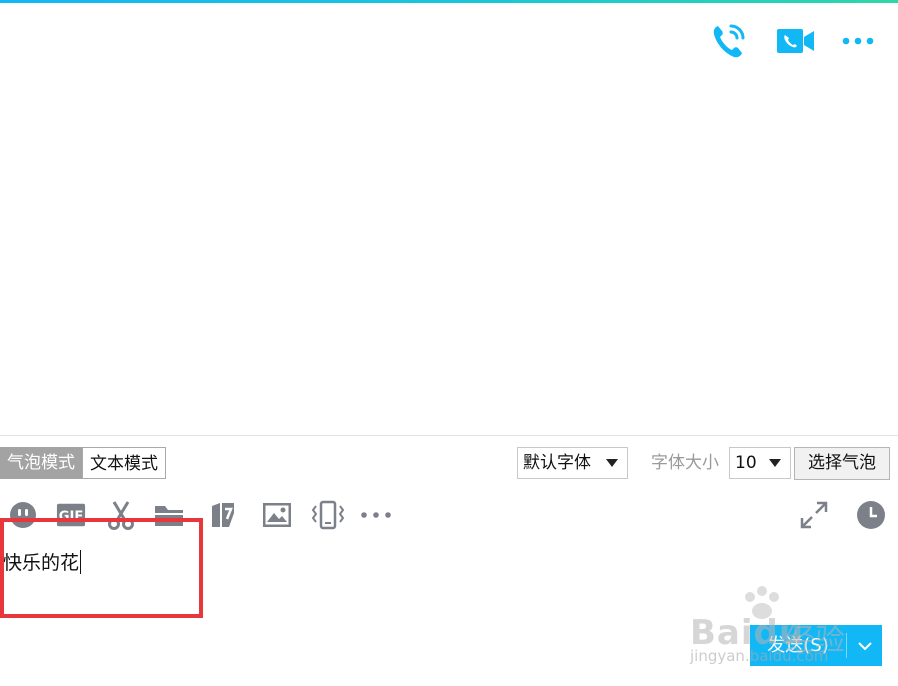 The width and height of the screenshot is (898, 686). I want to click on message-mode-switch: 气泡模式 文本模式, so click(83, 463).